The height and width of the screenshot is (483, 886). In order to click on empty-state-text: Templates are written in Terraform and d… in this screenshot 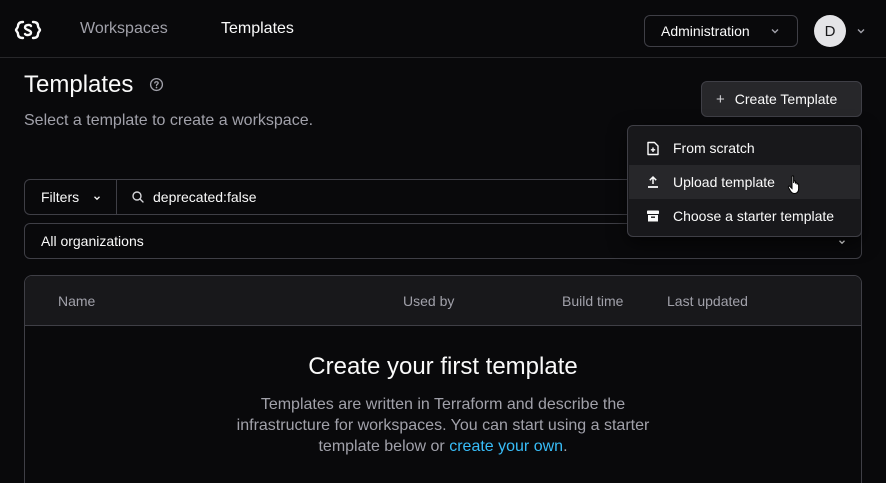, I will do `click(443, 425)`.